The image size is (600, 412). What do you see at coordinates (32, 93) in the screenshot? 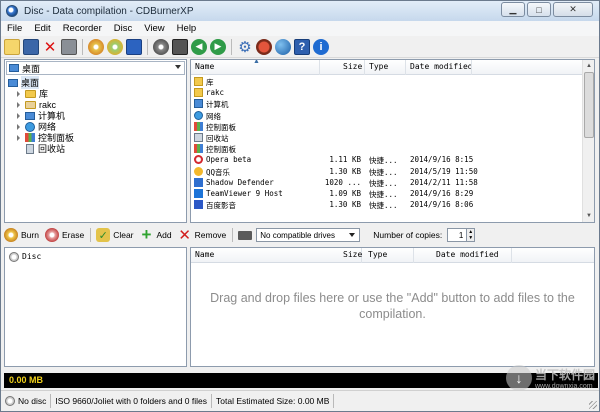
I see `tree-item-library: 库` at bounding box center [32, 93].